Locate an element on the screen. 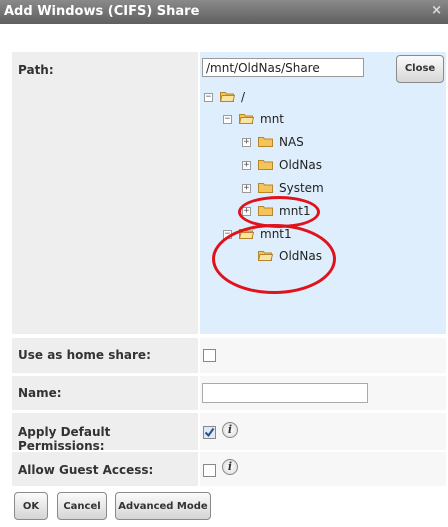 This screenshot has width=448, height=527. advanced-mode-button: Advanced Mode is located at coordinates (163, 506).